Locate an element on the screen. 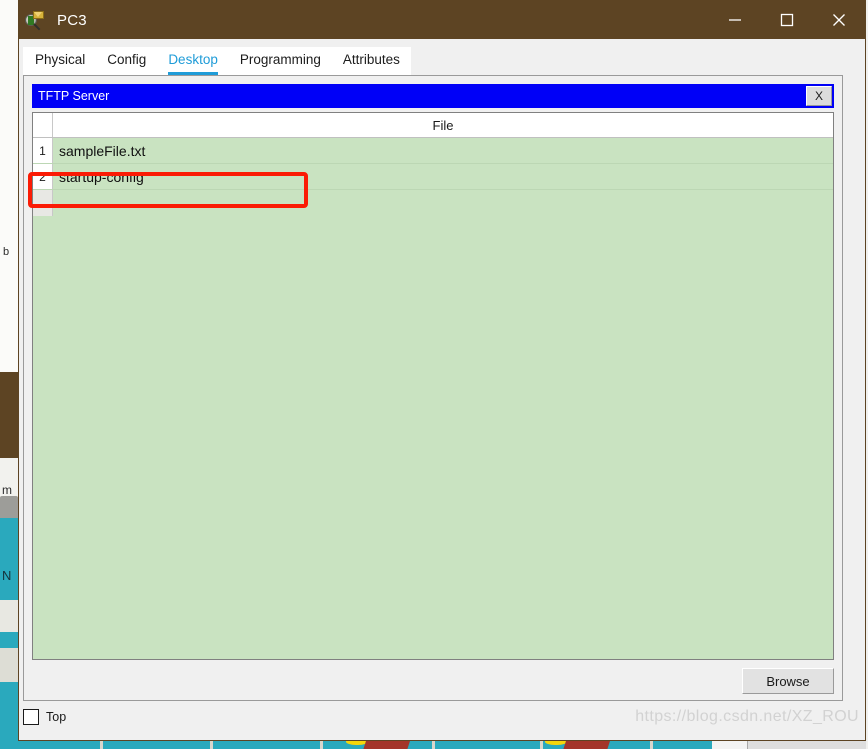 This screenshot has height=749, width=868. packet-tracer-inspect-icon is located at coordinates (34, 21).